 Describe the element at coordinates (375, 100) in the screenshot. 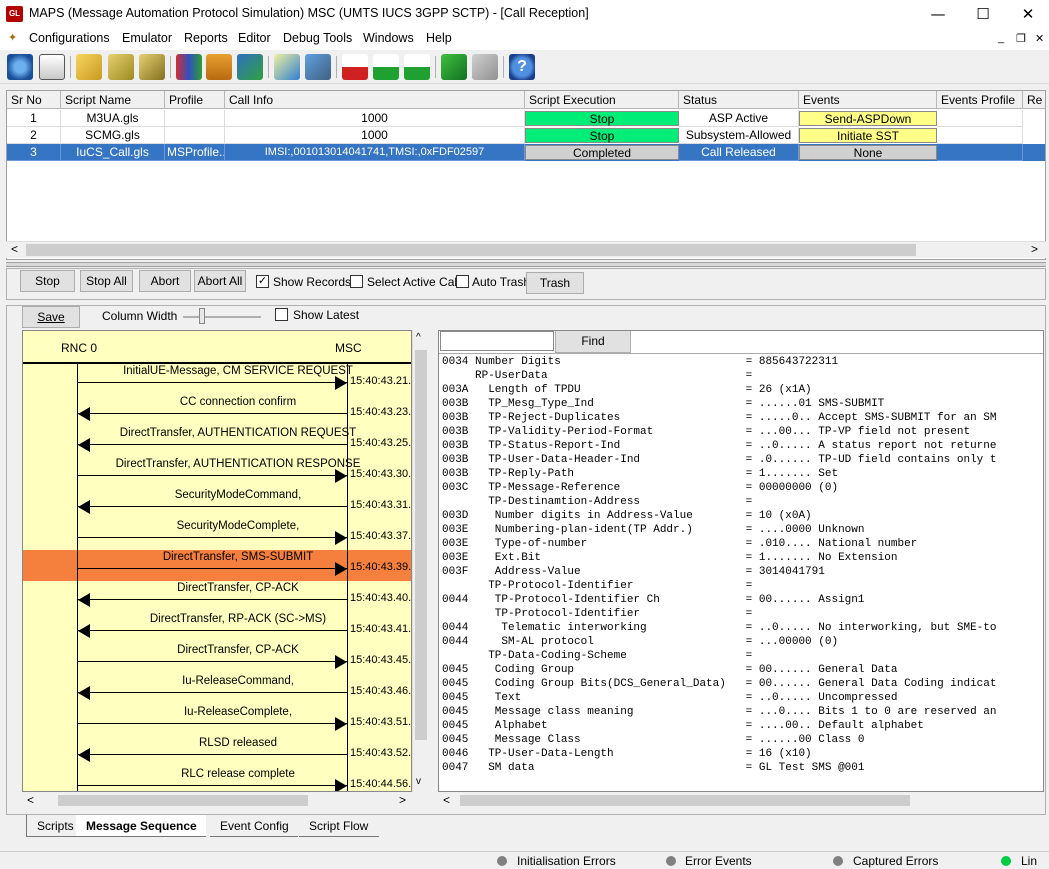

I see `col-header-call-info: Call Info` at that location.